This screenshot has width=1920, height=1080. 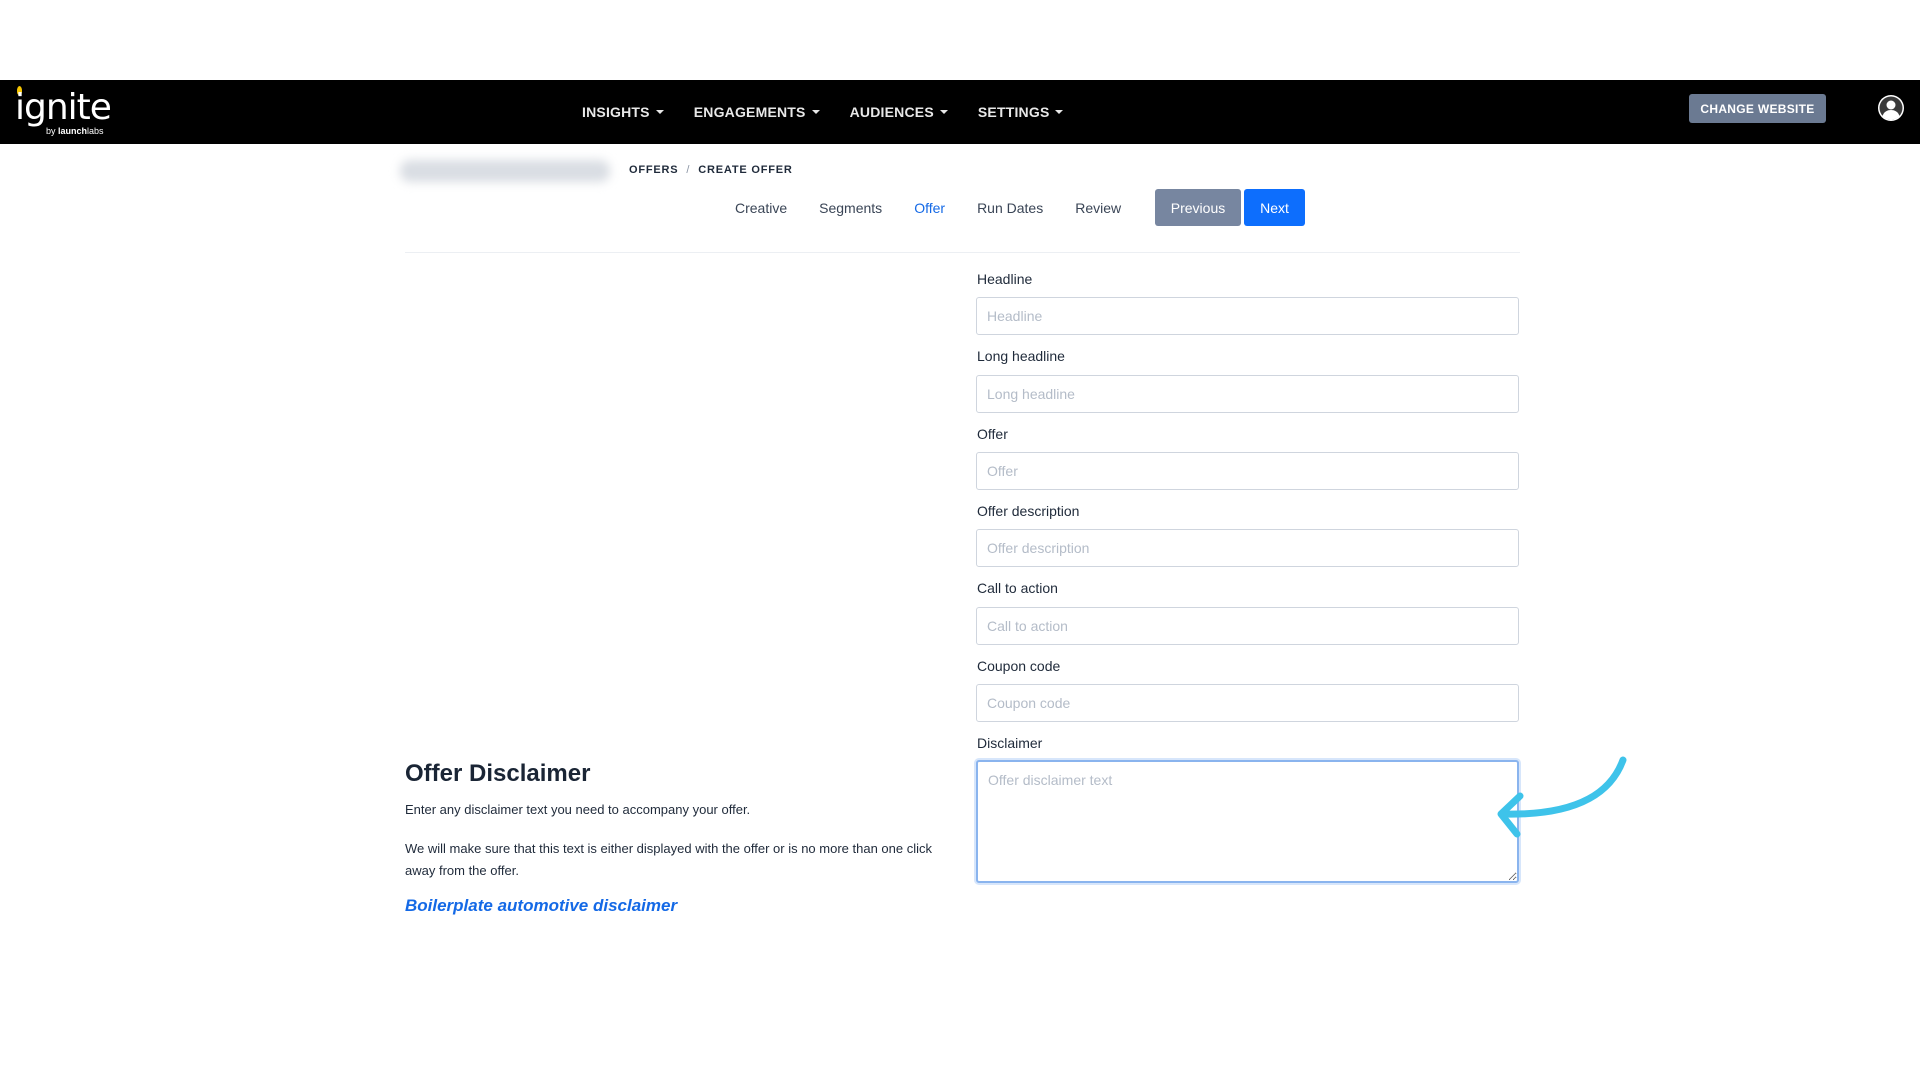 What do you see at coordinates (1013, 112) in the screenshot?
I see `nav-settings-label: SETTINGS` at bounding box center [1013, 112].